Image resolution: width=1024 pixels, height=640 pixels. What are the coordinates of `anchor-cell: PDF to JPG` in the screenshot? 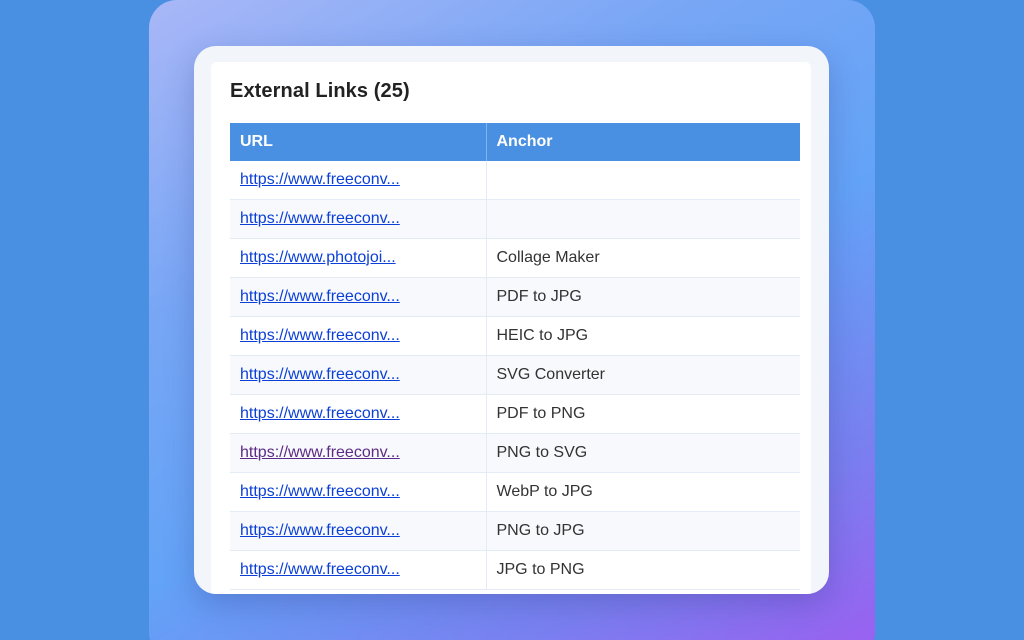 It's located at (643, 297).